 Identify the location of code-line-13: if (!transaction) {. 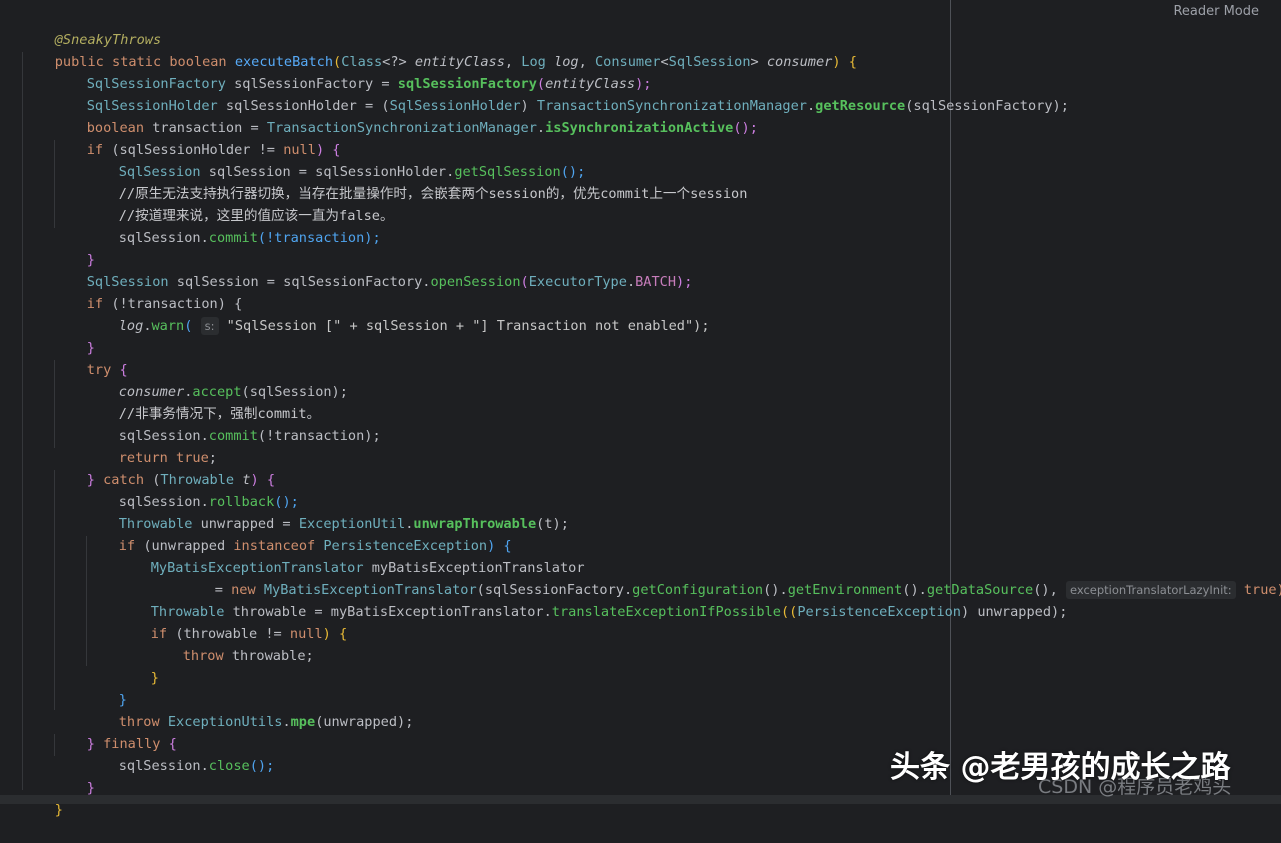
(148, 291).